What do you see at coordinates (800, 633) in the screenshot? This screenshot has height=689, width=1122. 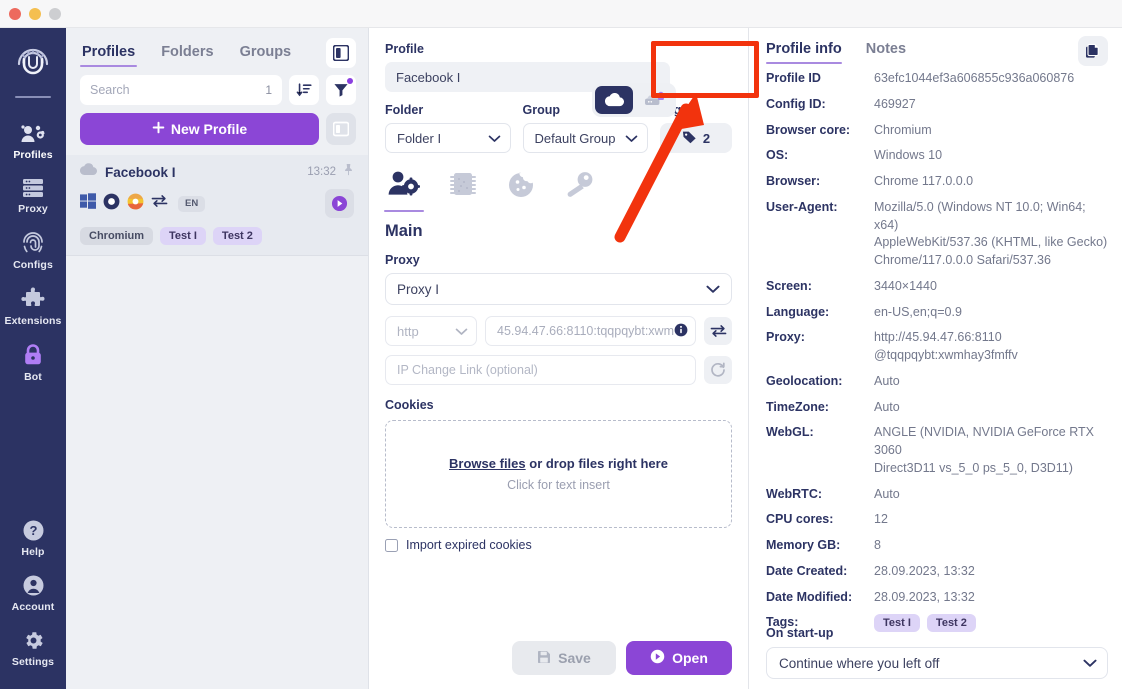 I see `startup-label: On start-up` at bounding box center [800, 633].